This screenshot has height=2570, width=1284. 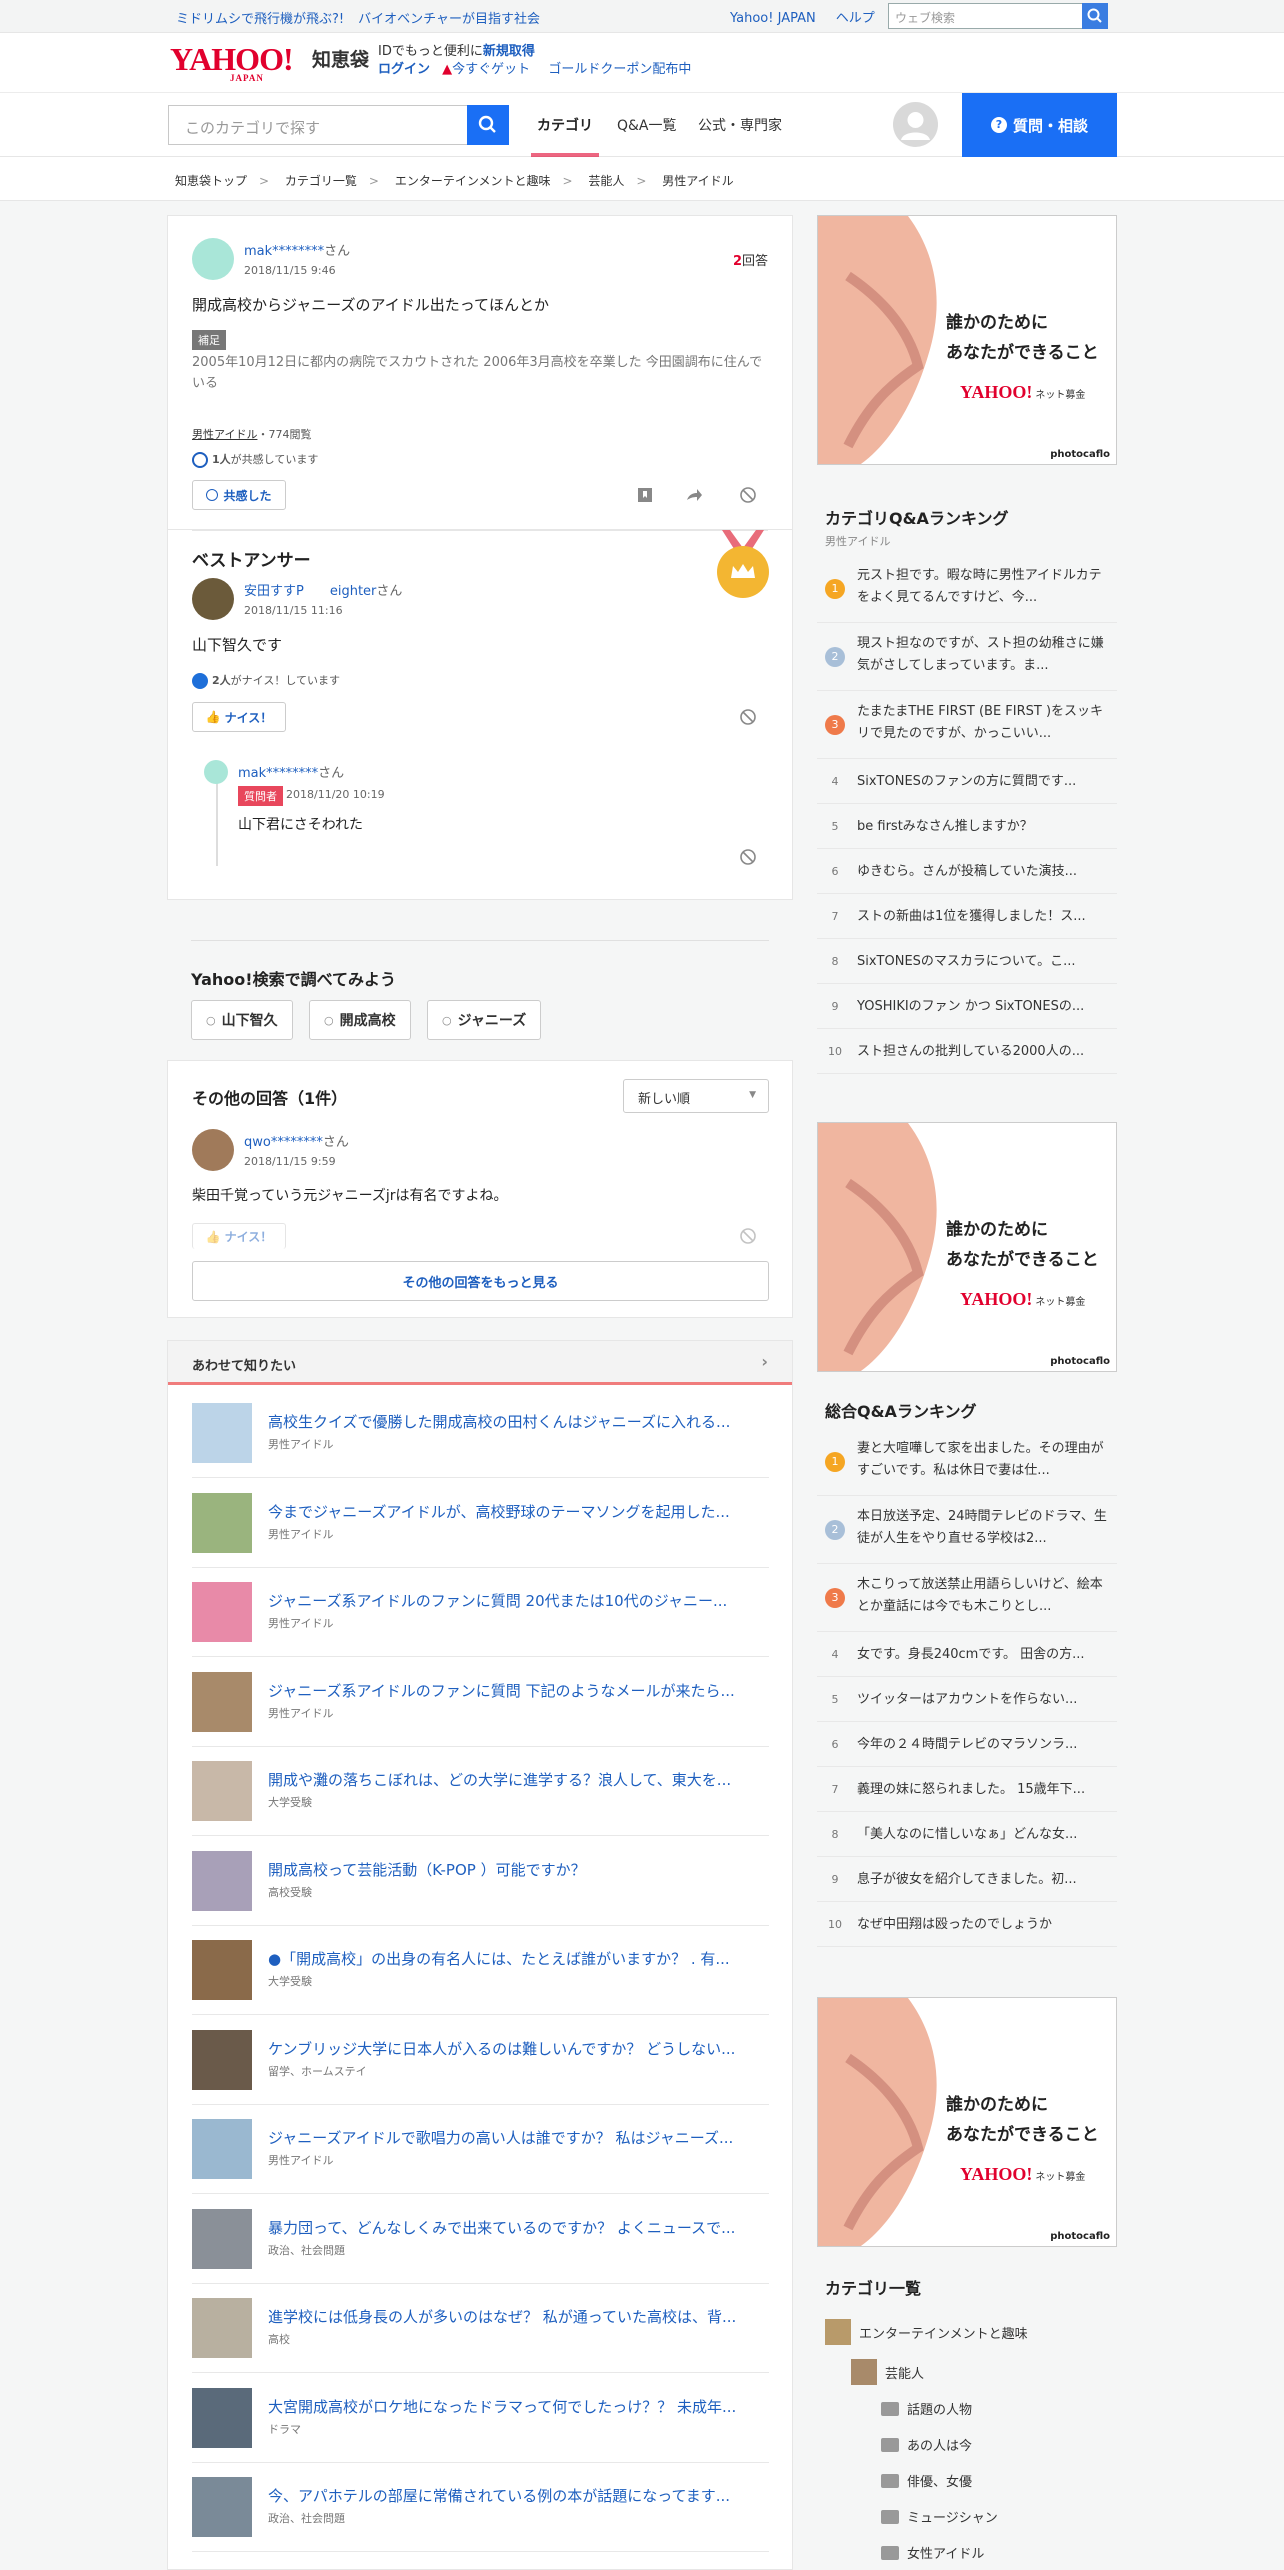 I want to click on help-link: ヘルプ, so click(x=855, y=18).